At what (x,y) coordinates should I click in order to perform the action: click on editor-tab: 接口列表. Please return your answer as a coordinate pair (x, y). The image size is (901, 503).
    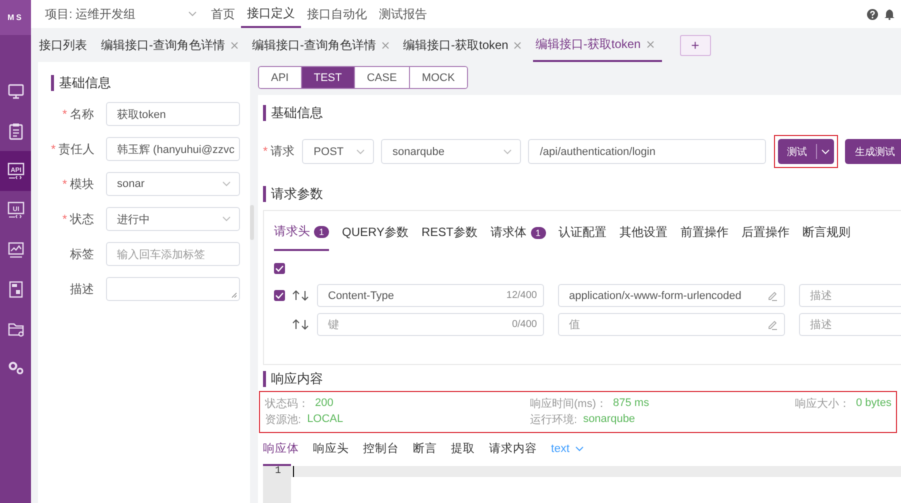
    Looking at the image, I should click on (66, 45).